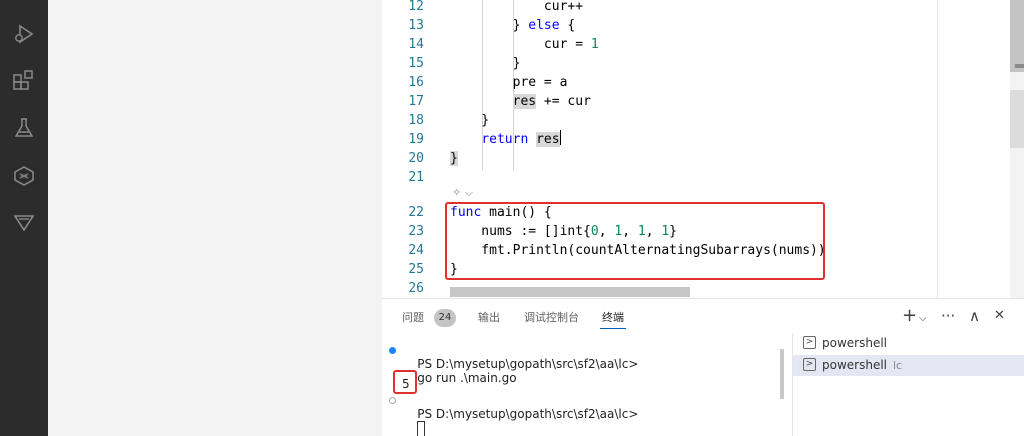 The height and width of the screenshot is (436, 1024). What do you see at coordinates (1017, 36) in the screenshot?
I see `scrollbar-thumb` at bounding box center [1017, 36].